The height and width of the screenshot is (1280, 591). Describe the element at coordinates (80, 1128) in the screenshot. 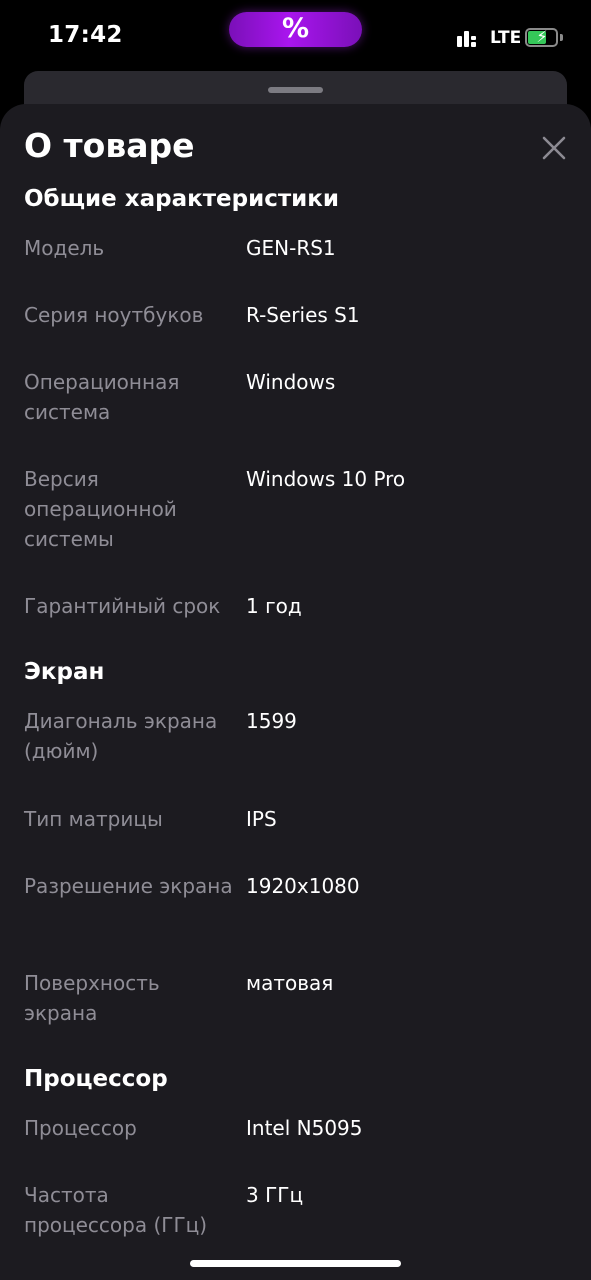

I see `spec-label-cpu: Процессор` at that location.